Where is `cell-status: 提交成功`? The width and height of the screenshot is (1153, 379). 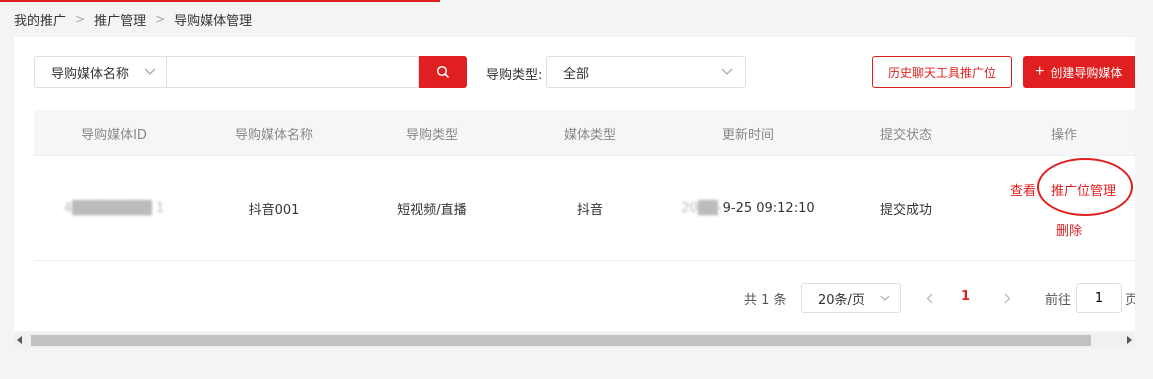 cell-status: 提交成功 is located at coordinates (906, 210).